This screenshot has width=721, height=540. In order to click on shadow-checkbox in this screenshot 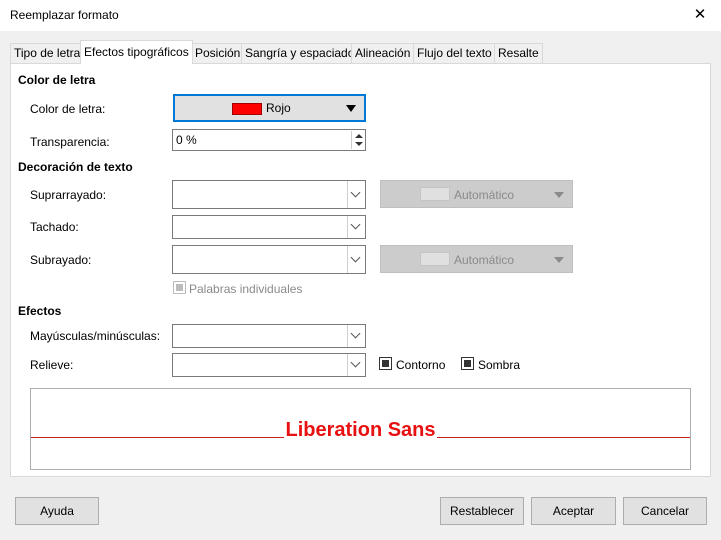, I will do `click(467, 363)`.